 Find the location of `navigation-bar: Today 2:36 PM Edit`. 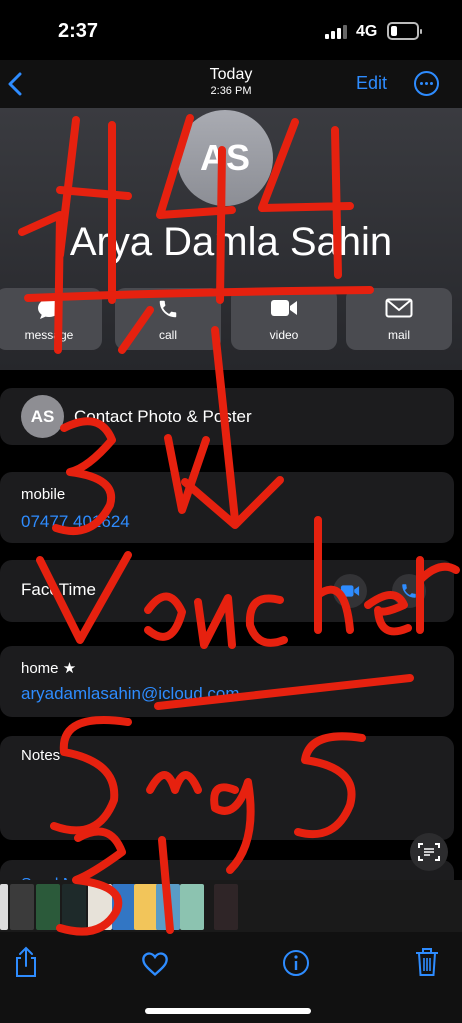

navigation-bar: Today 2:36 PM Edit is located at coordinates (231, 84).